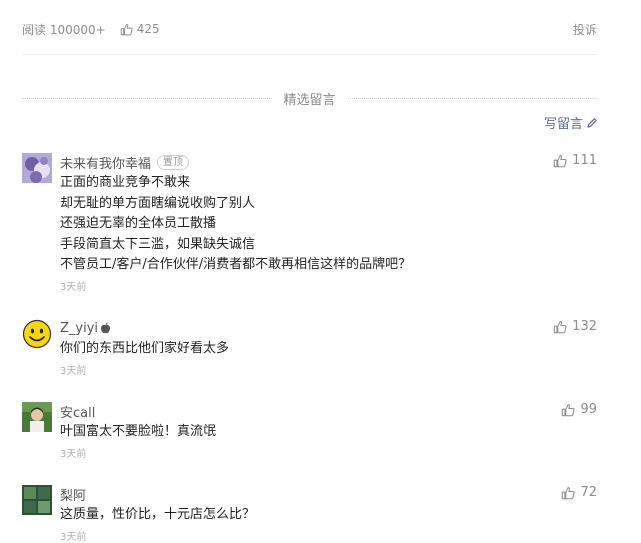 This screenshot has width=641, height=543. Describe the element at coordinates (125, 182) in the screenshot. I see `comment-line: 正面的商业竞争不敢来` at that location.